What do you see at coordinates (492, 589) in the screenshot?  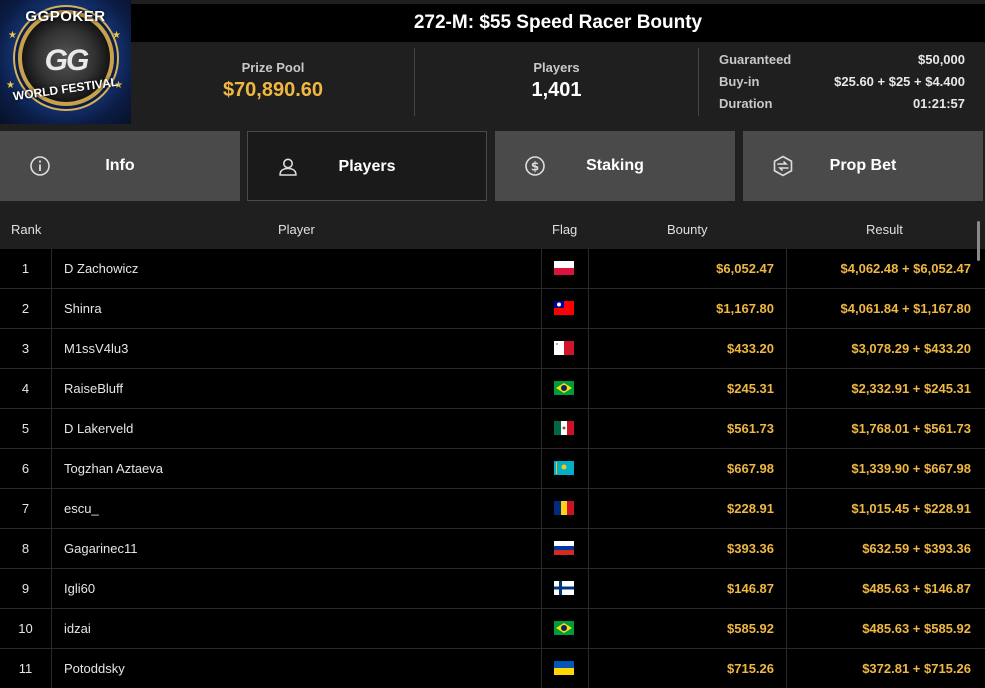 I see `table-row: 9 Igli60 $146.87 $485.63 + $146.87` at bounding box center [492, 589].